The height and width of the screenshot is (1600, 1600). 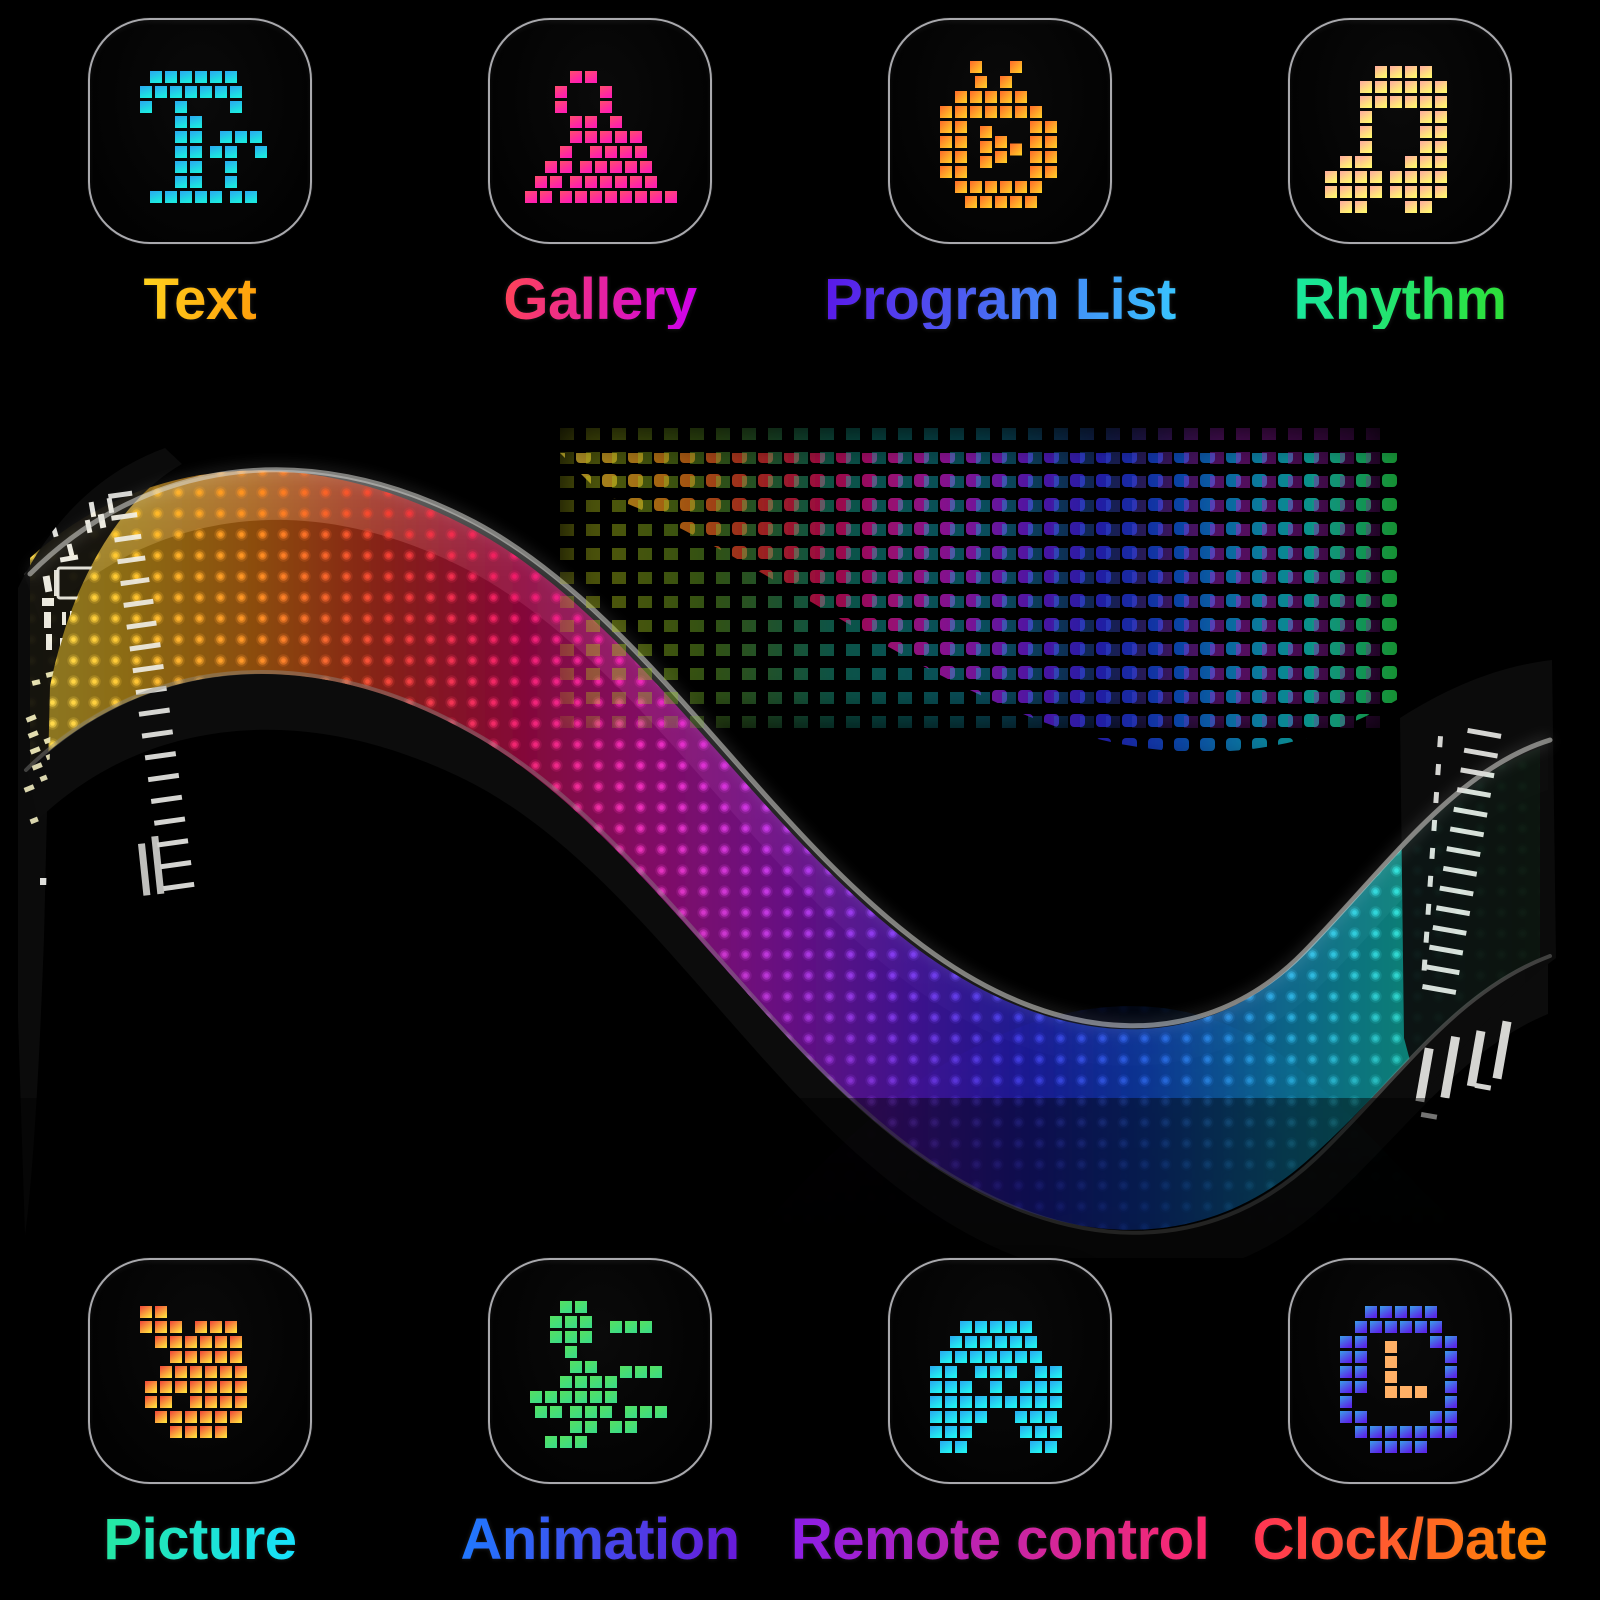 I want to click on feature-item-program-list: Program List, so click(x=1000, y=173).